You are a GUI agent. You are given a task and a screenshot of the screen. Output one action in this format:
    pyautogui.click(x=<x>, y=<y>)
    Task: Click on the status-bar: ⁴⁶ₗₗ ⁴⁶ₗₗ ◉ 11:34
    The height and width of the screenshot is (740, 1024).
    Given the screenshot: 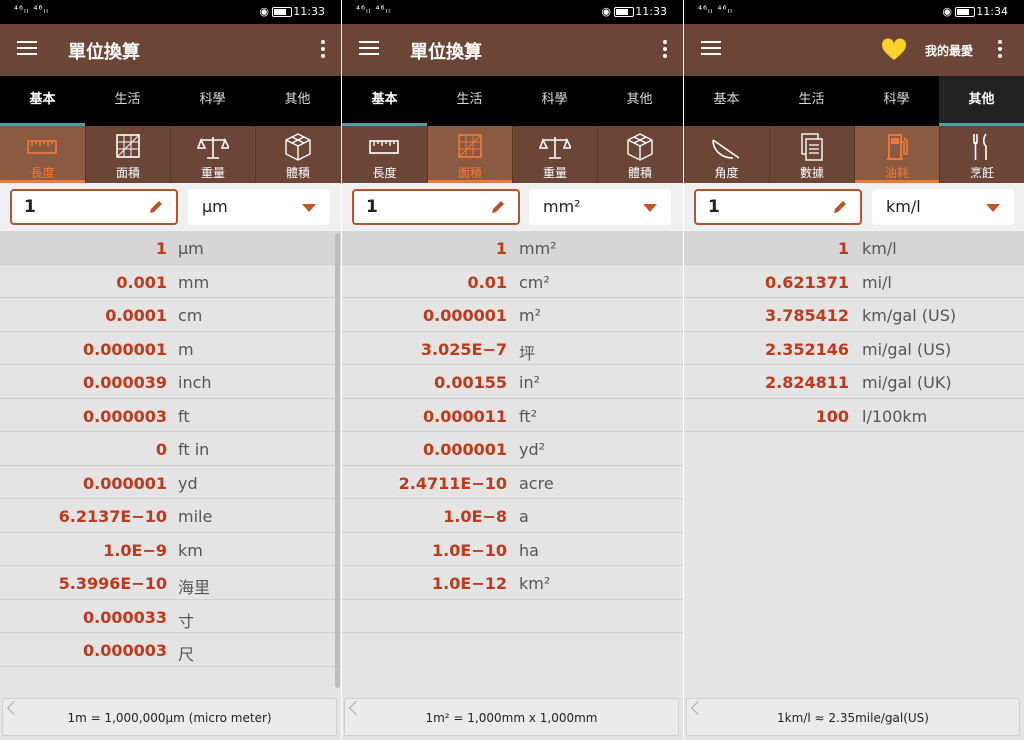 What is the action you would take?
    pyautogui.click(x=854, y=12)
    